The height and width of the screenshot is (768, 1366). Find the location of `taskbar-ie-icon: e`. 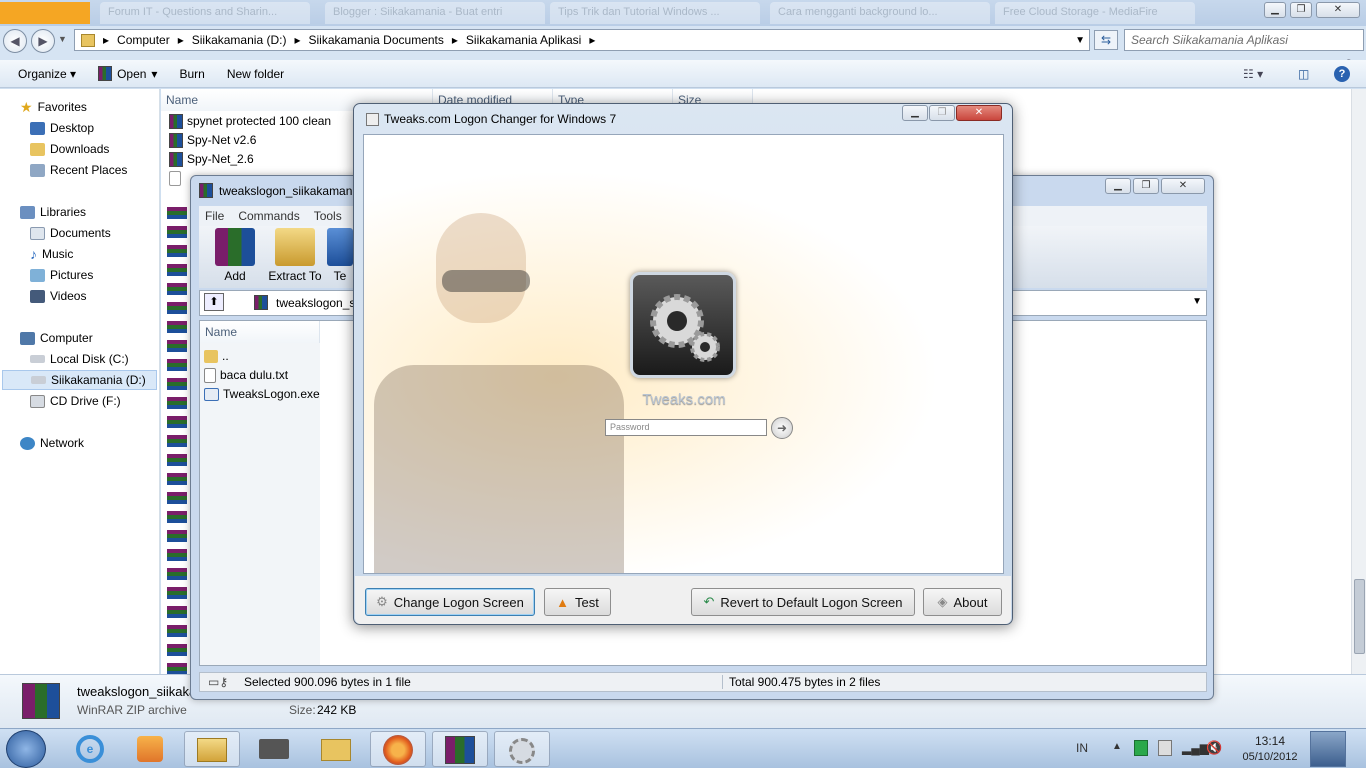

taskbar-ie-icon: e is located at coordinates (90, 749).